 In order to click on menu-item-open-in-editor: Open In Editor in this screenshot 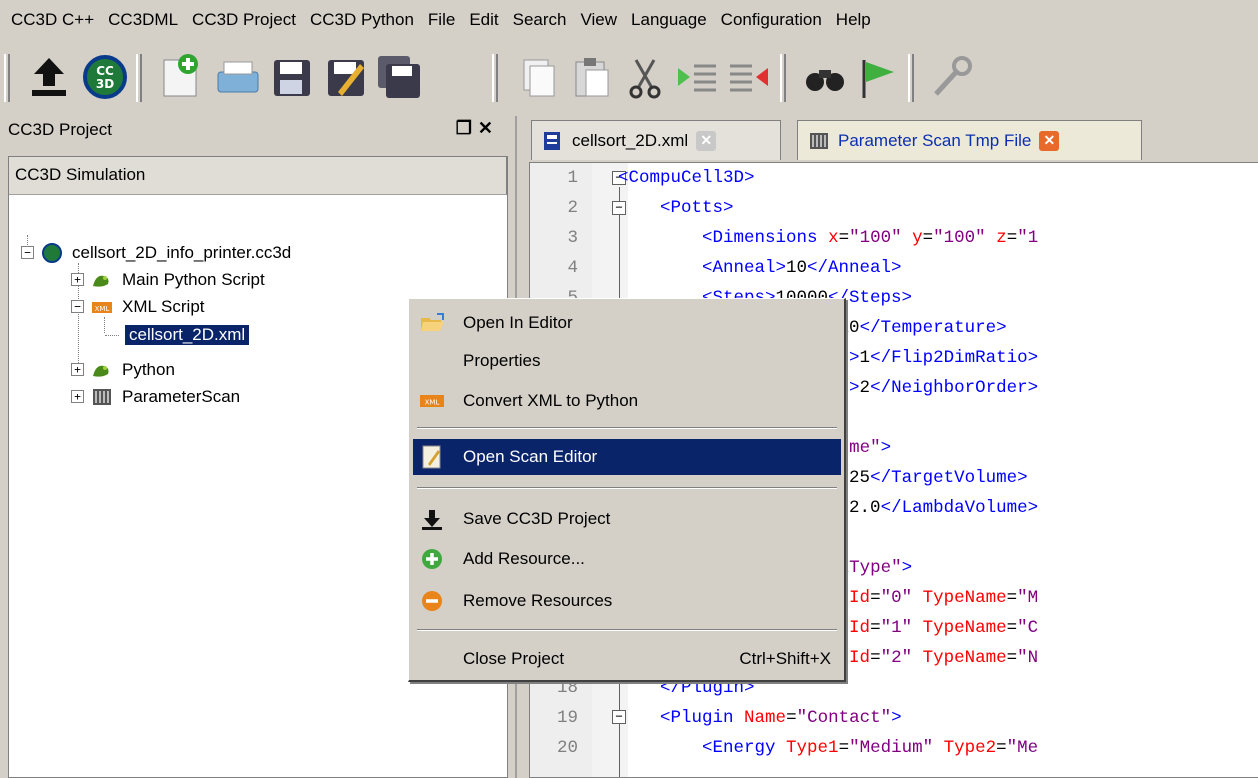, I will do `click(627, 323)`.